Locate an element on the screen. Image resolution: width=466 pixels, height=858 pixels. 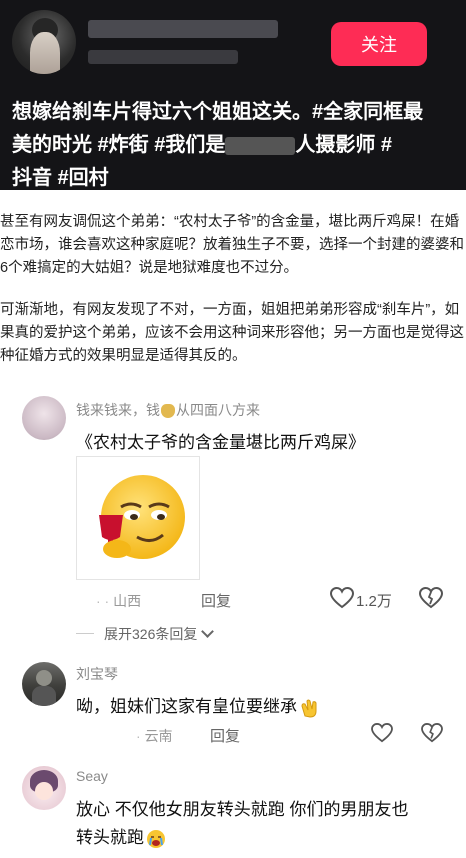
text-line: 6个难搞定的大姑姐？说是地狱难度也不过分。 is located at coordinates (149, 268).